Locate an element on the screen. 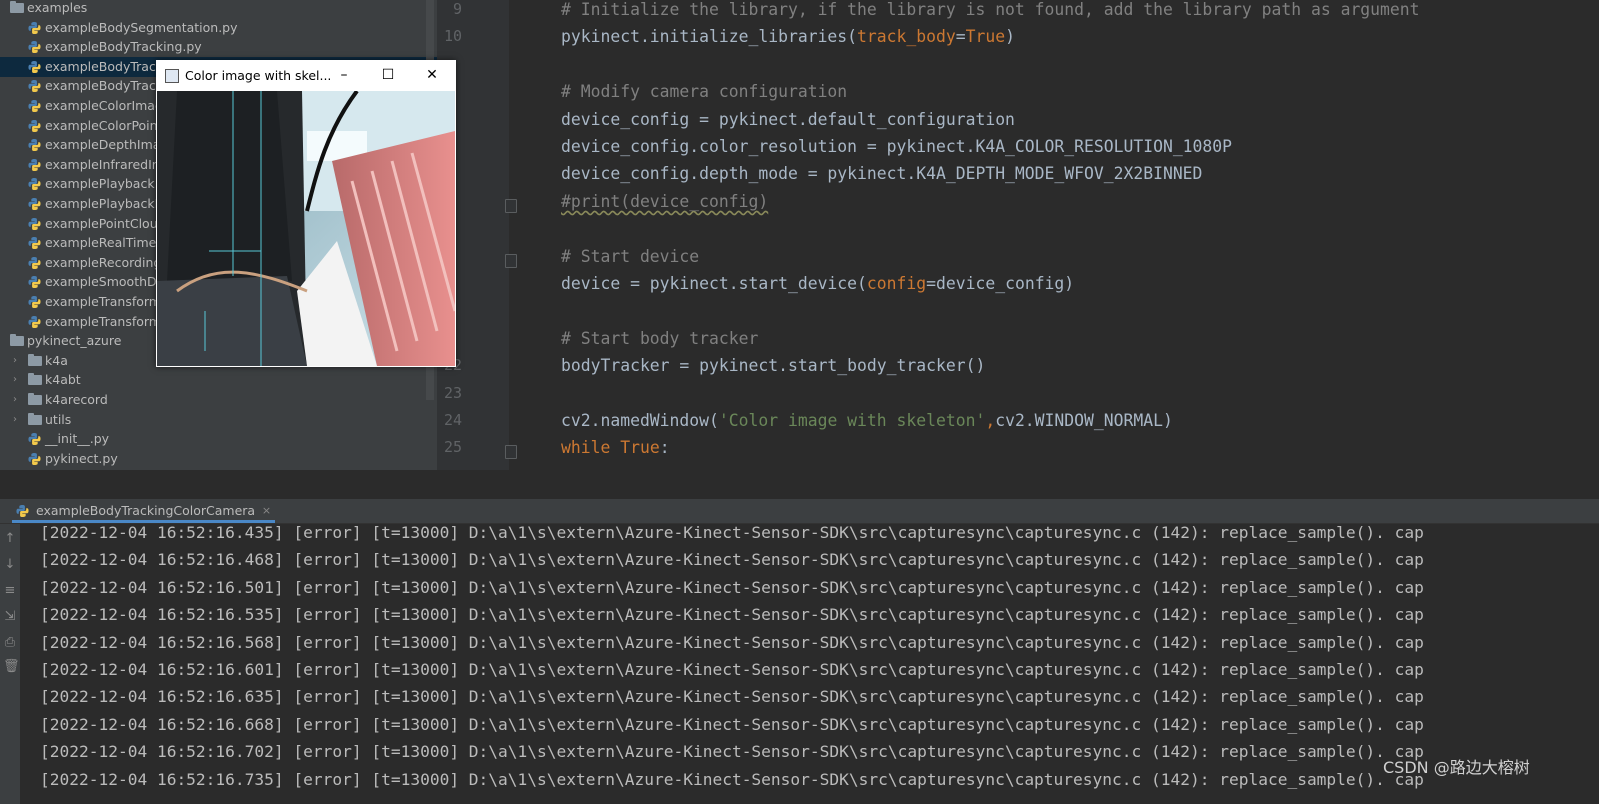  code-line: #print(device_config) is located at coordinates (664, 201).